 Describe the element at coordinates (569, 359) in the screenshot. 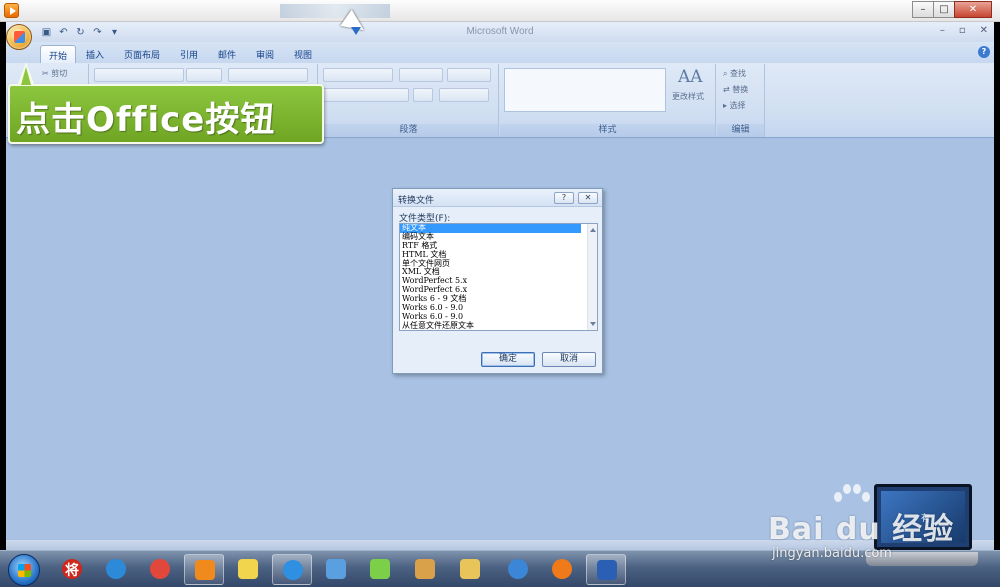

I see `cancel-button: 取消` at that location.